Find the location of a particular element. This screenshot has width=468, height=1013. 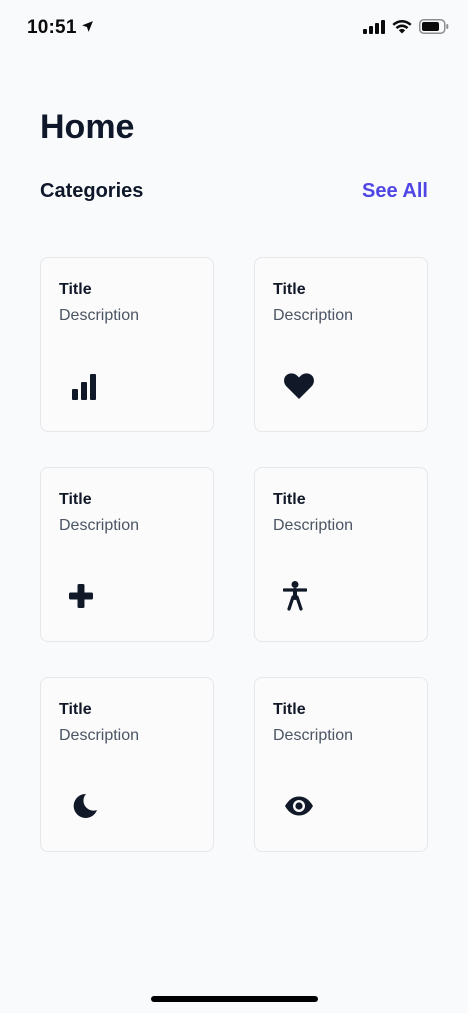

status-time-group: 10:51 is located at coordinates (60, 28).